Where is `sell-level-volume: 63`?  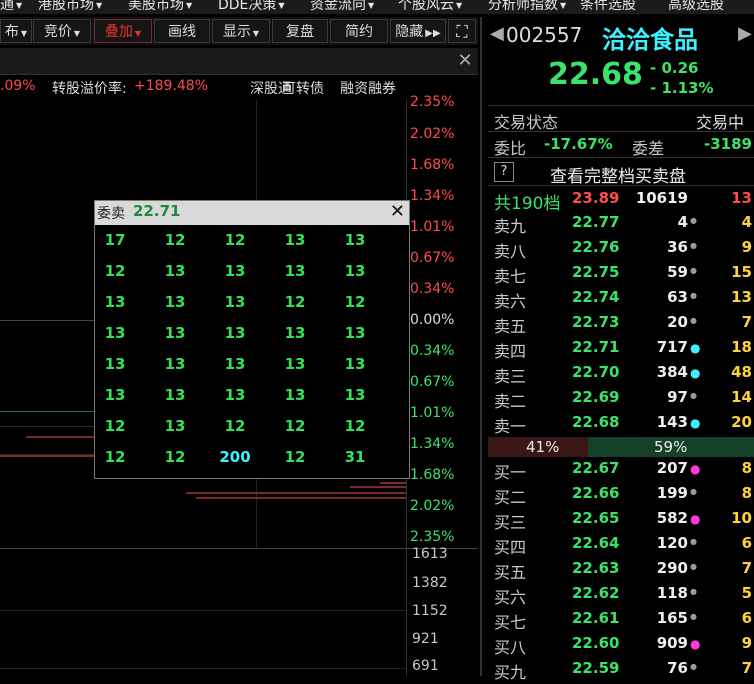 sell-level-volume: 63 is located at coordinates (677, 297).